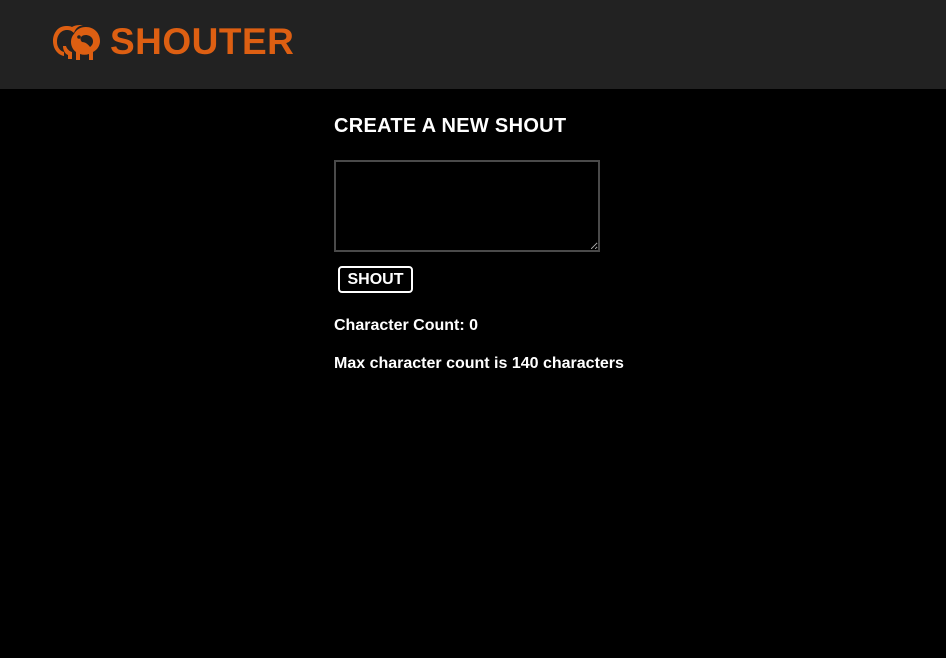  What do you see at coordinates (467, 206) in the screenshot?
I see `shout-textarea` at bounding box center [467, 206].